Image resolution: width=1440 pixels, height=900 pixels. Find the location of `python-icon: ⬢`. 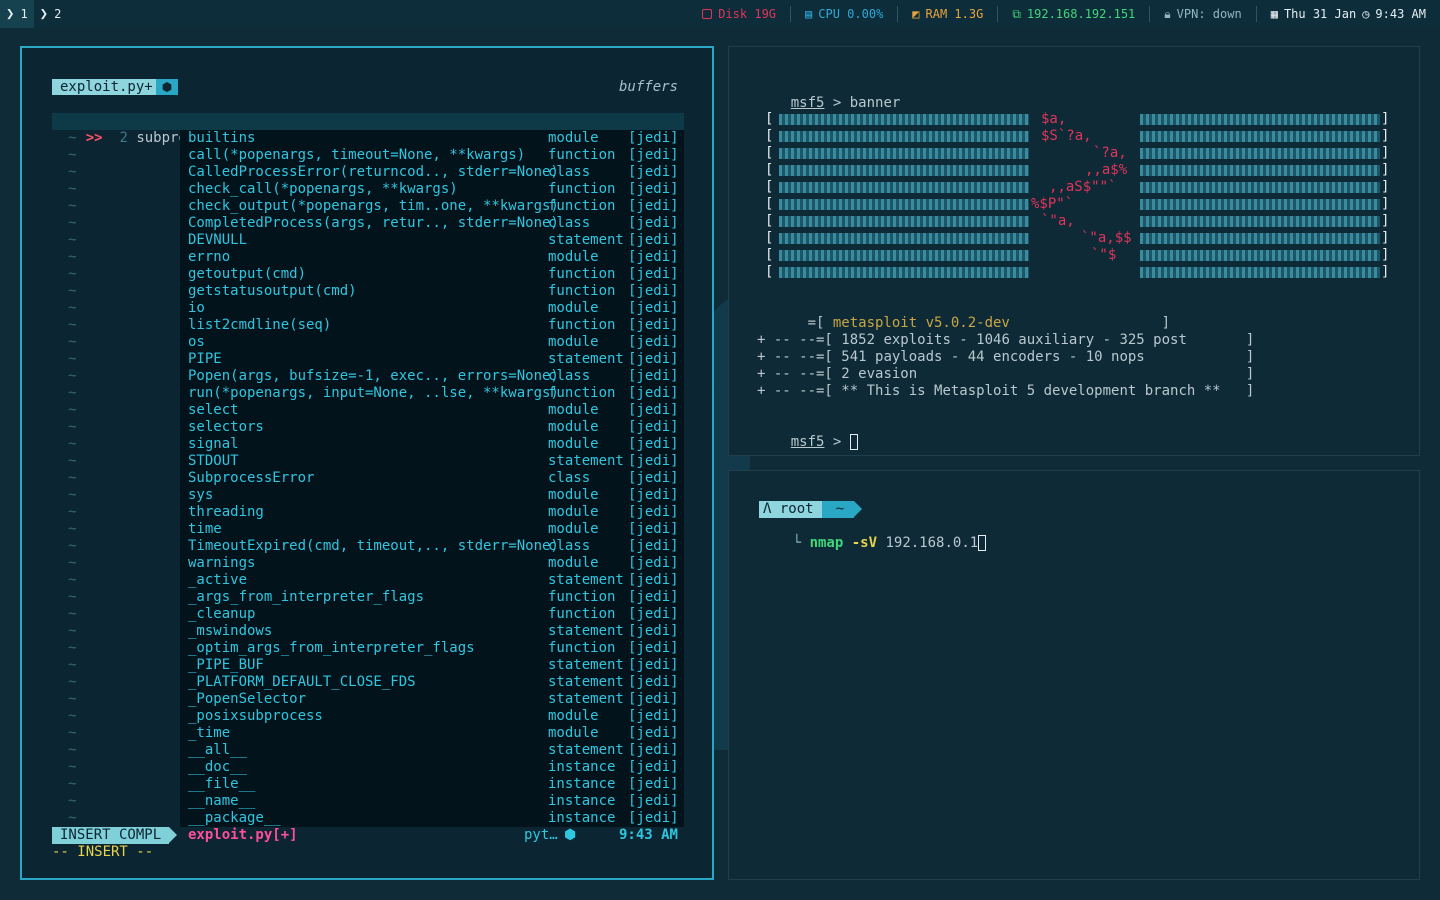

python-icon: ⬢ is located at coordinates (167, 87).